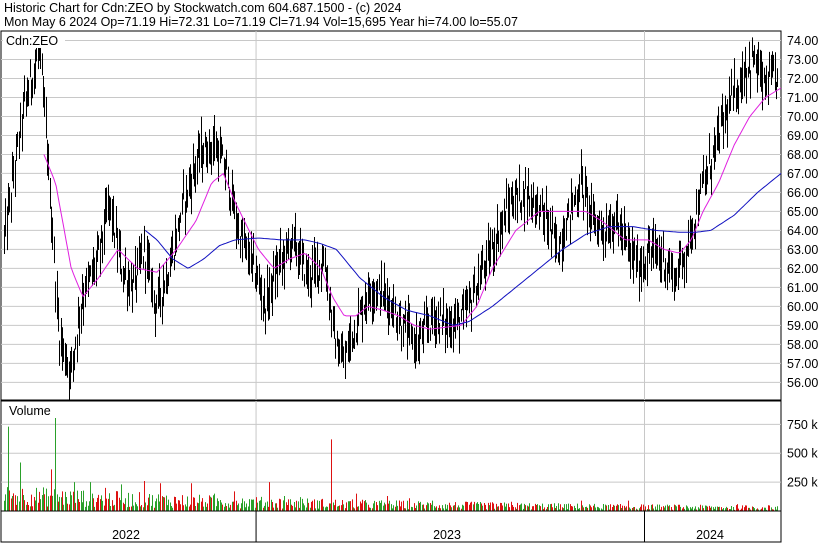  What do you see at coordinates (802, 345) in the screenshot?
I see `price-tick-label: 58.00` at bounding box center [802, 345].